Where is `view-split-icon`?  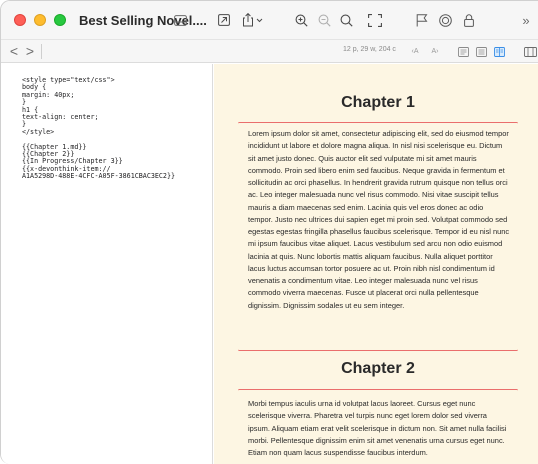 view-split-icon is located at coordinates (481, 51).